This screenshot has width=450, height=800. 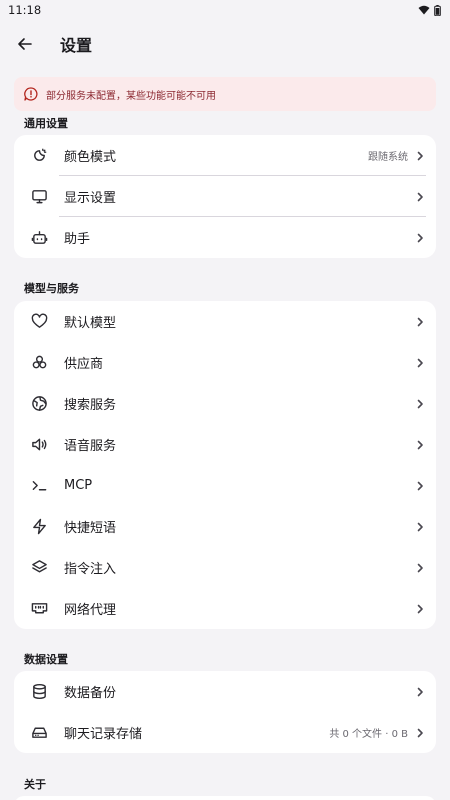 What do you see at coordinates (39, 363) in the screenshot?
I see `boxes-icon` at bounding box center [39, 363].